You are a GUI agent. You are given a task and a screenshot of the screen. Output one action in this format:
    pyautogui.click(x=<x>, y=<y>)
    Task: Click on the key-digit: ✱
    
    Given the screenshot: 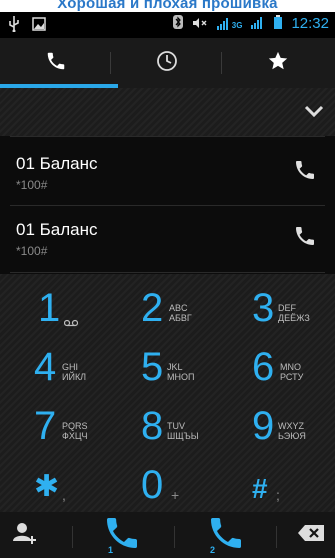 What is the action you would take?
    pyautogui.click(x=47, y=486)
    